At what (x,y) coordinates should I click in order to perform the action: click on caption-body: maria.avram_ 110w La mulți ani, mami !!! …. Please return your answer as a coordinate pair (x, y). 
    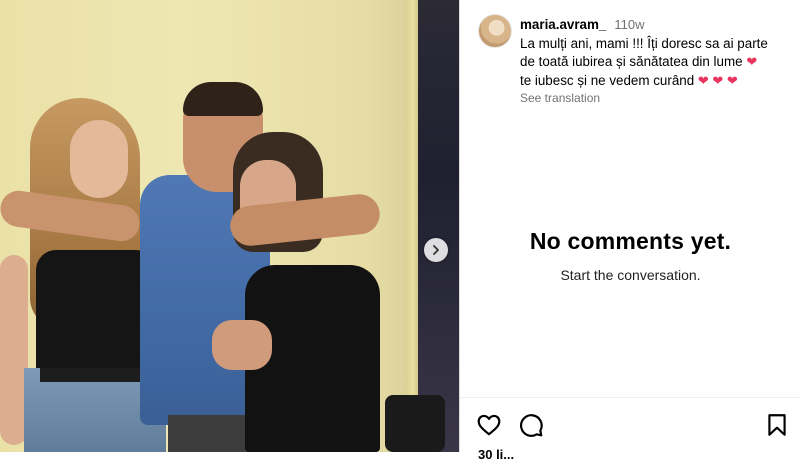
    Looking at the image, I should click on (655, 61).